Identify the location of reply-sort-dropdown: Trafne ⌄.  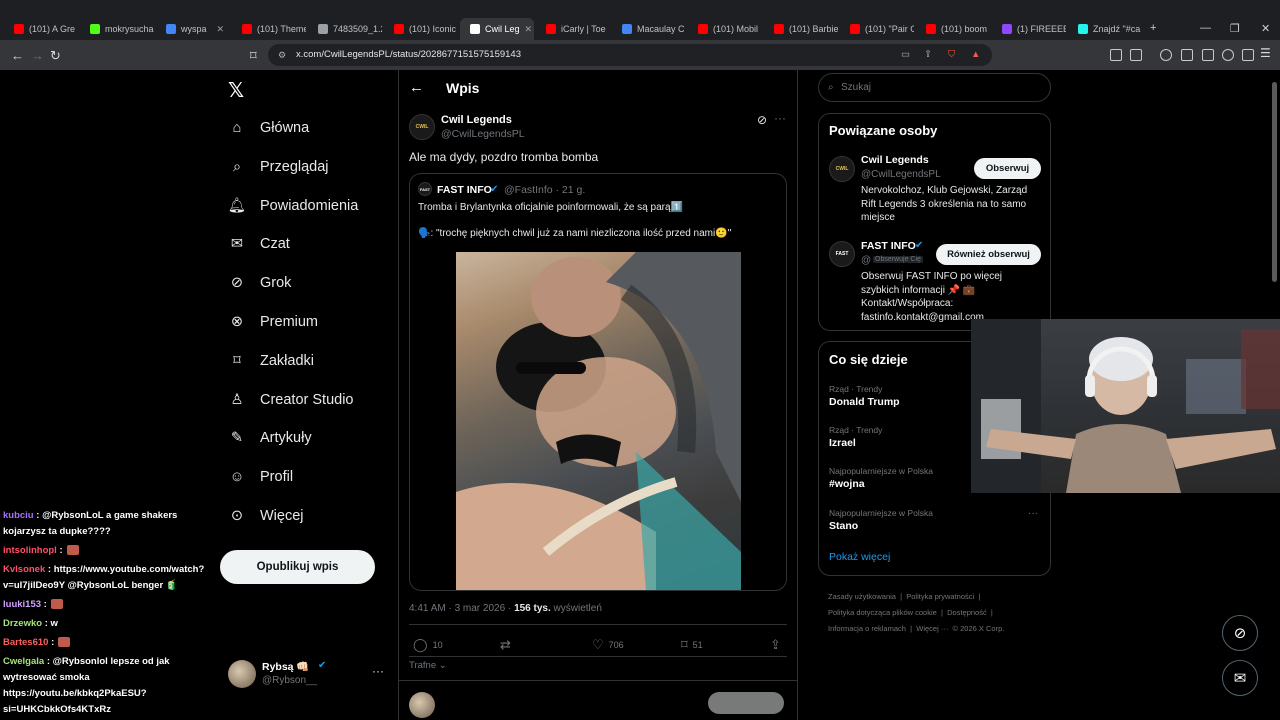
(428, 665).